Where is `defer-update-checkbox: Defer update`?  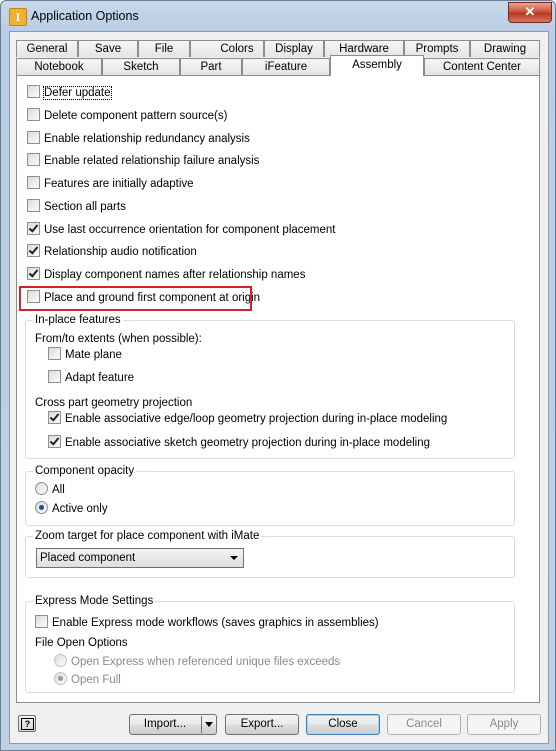 defer-update-checkbox: Defer update is located at coordinates (69, 93).